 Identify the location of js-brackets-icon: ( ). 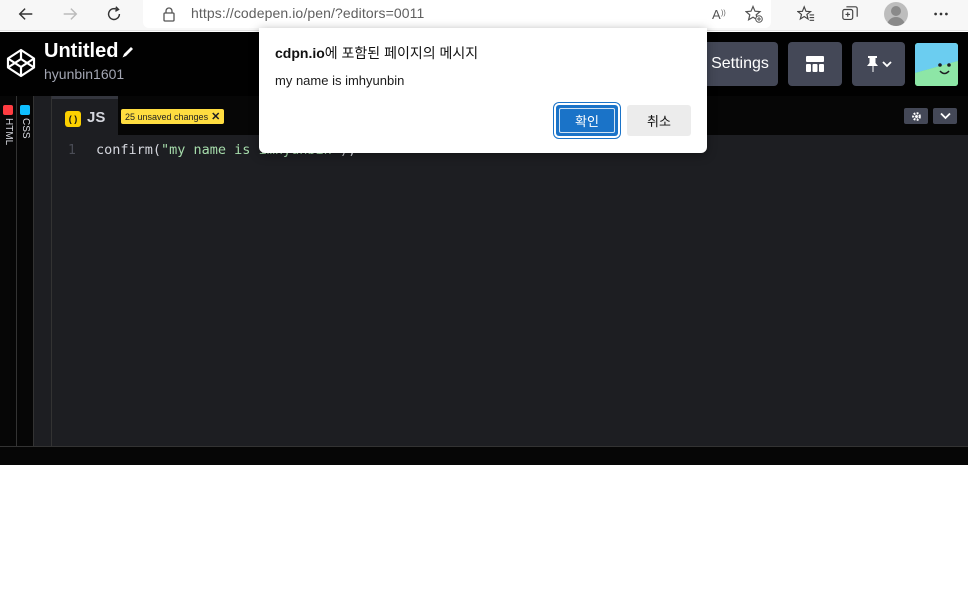
(73, 119).